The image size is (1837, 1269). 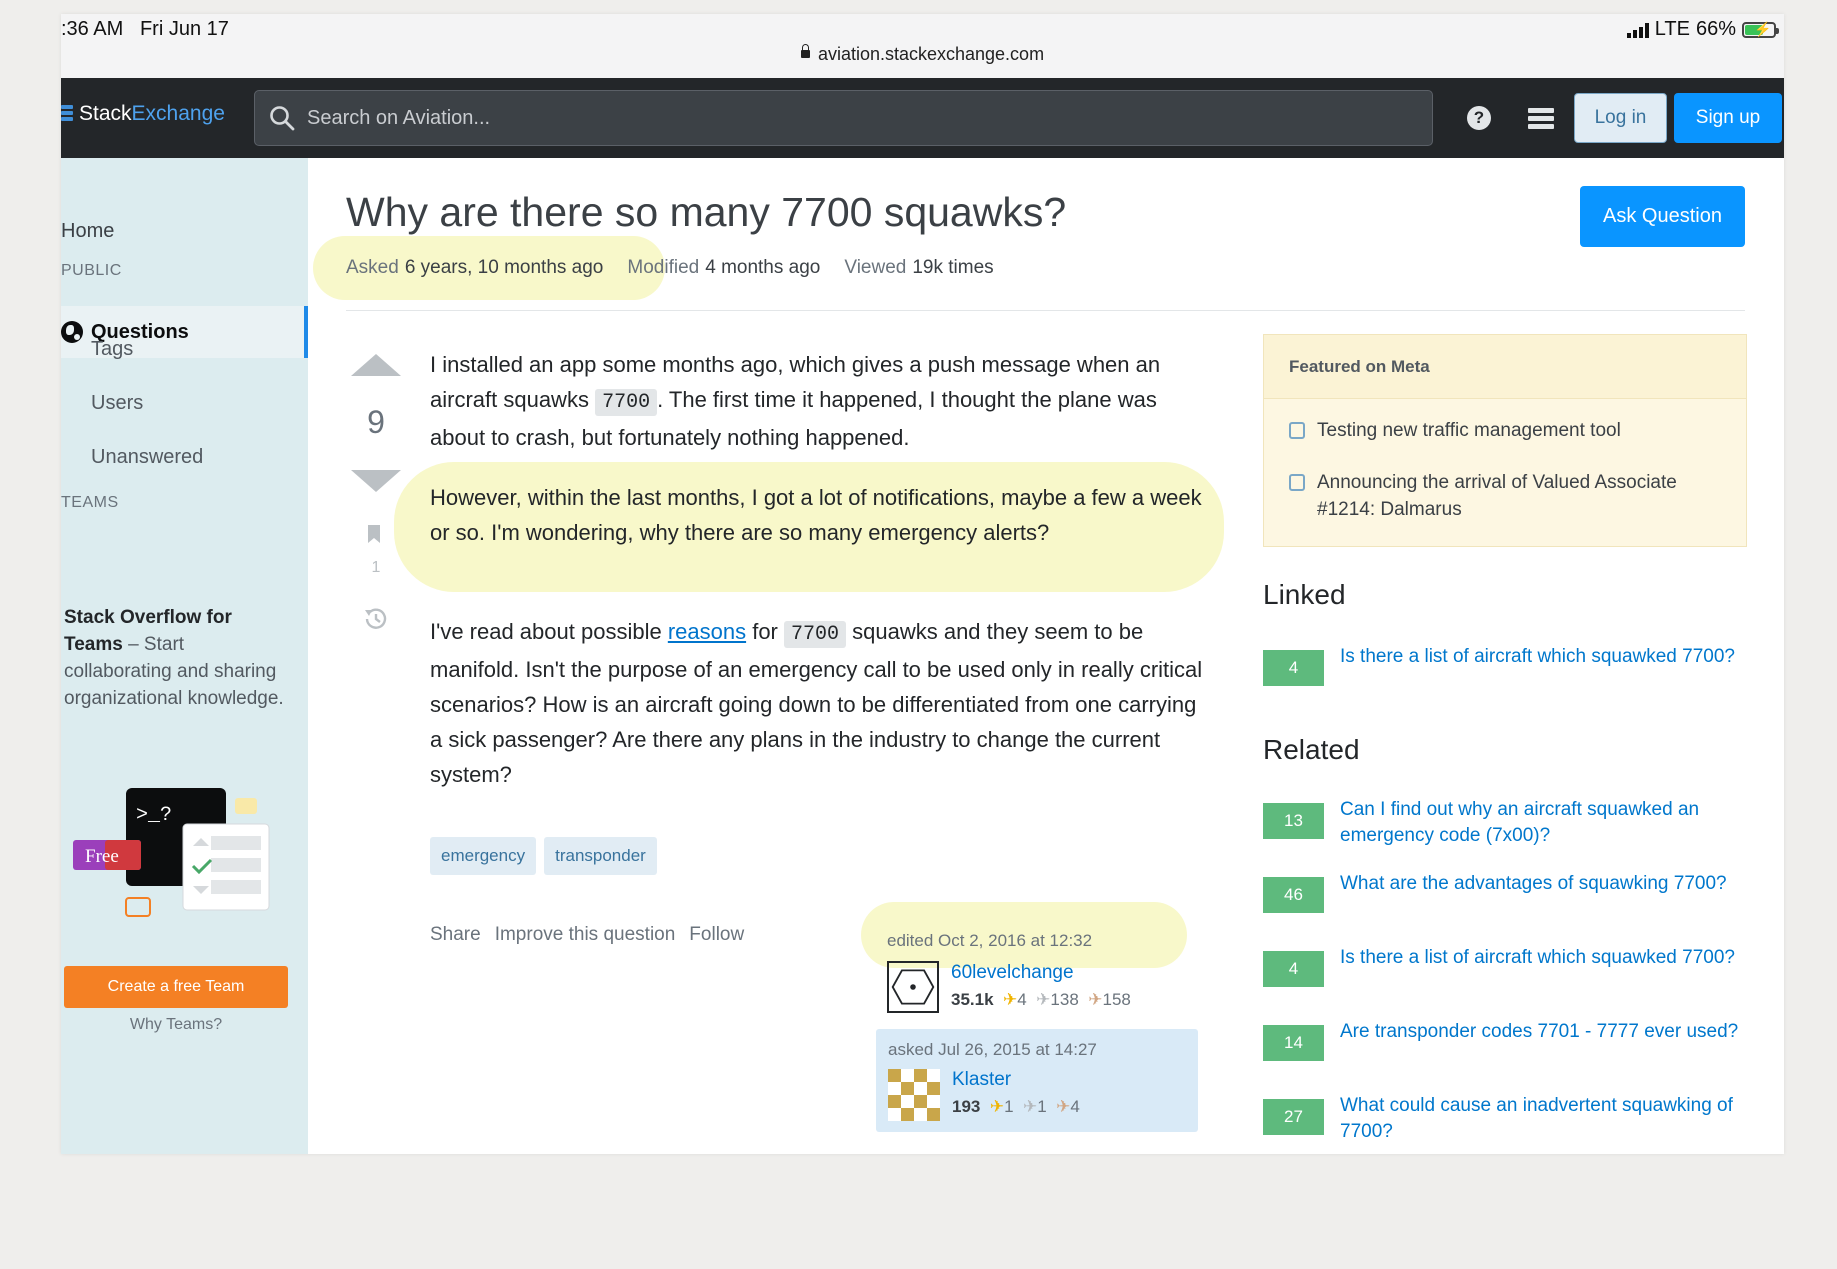 What do you see at coordinates (455, 935) in the screenshot?
I see `share-link: Share` at bounding box center [455, 935].